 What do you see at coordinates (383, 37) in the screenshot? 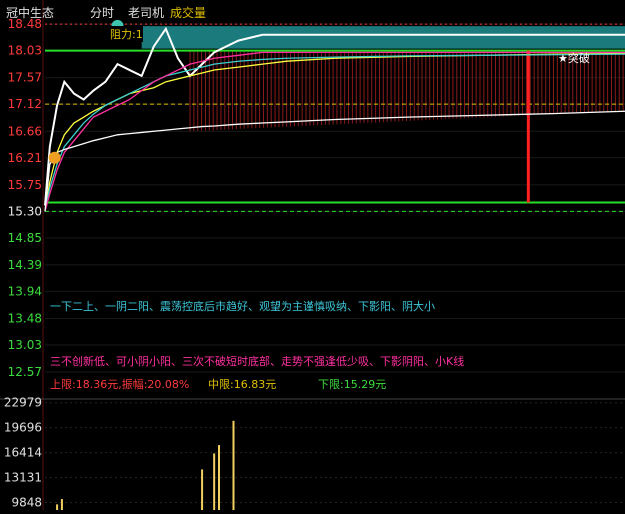
I see `cyan-band` at bounding box center [383, 37].